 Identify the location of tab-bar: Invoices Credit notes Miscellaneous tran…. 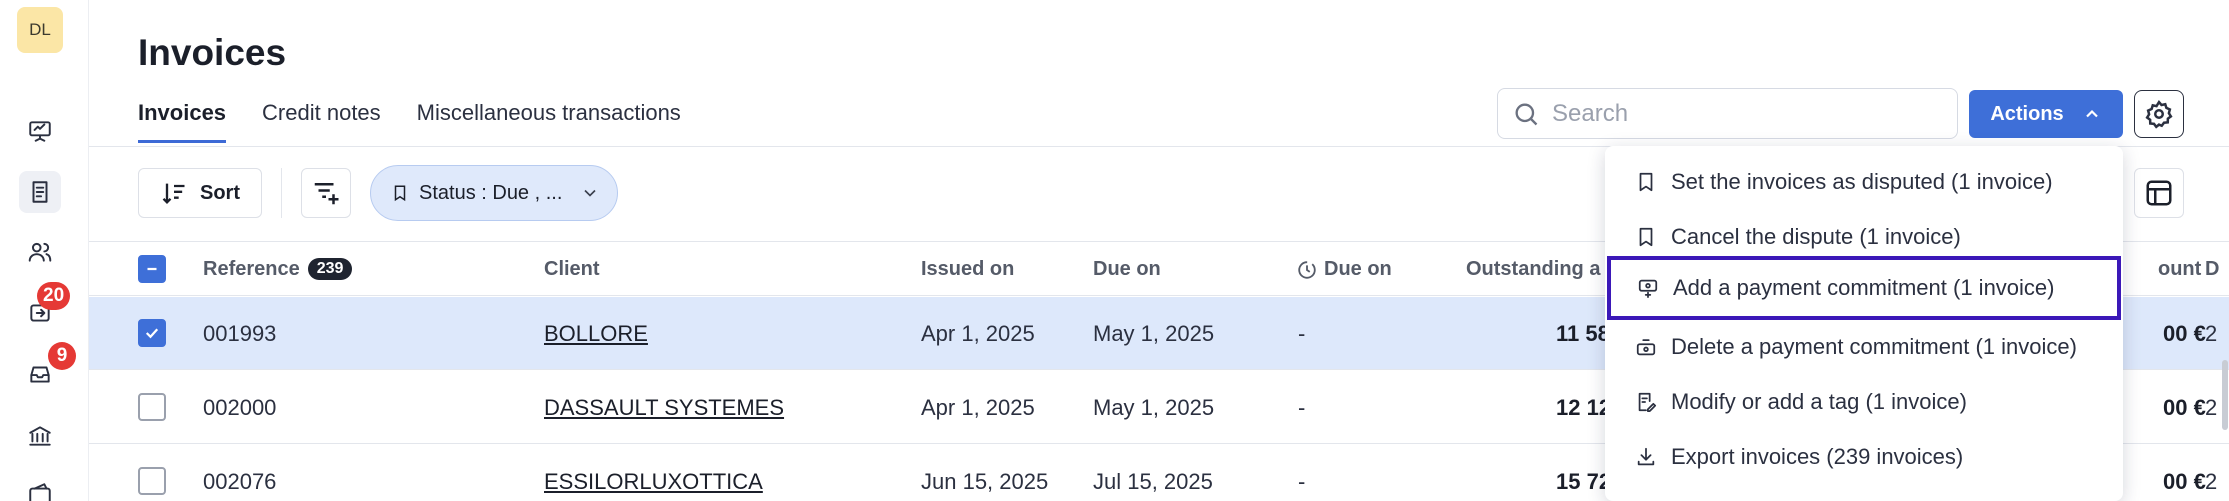
(409, 121).